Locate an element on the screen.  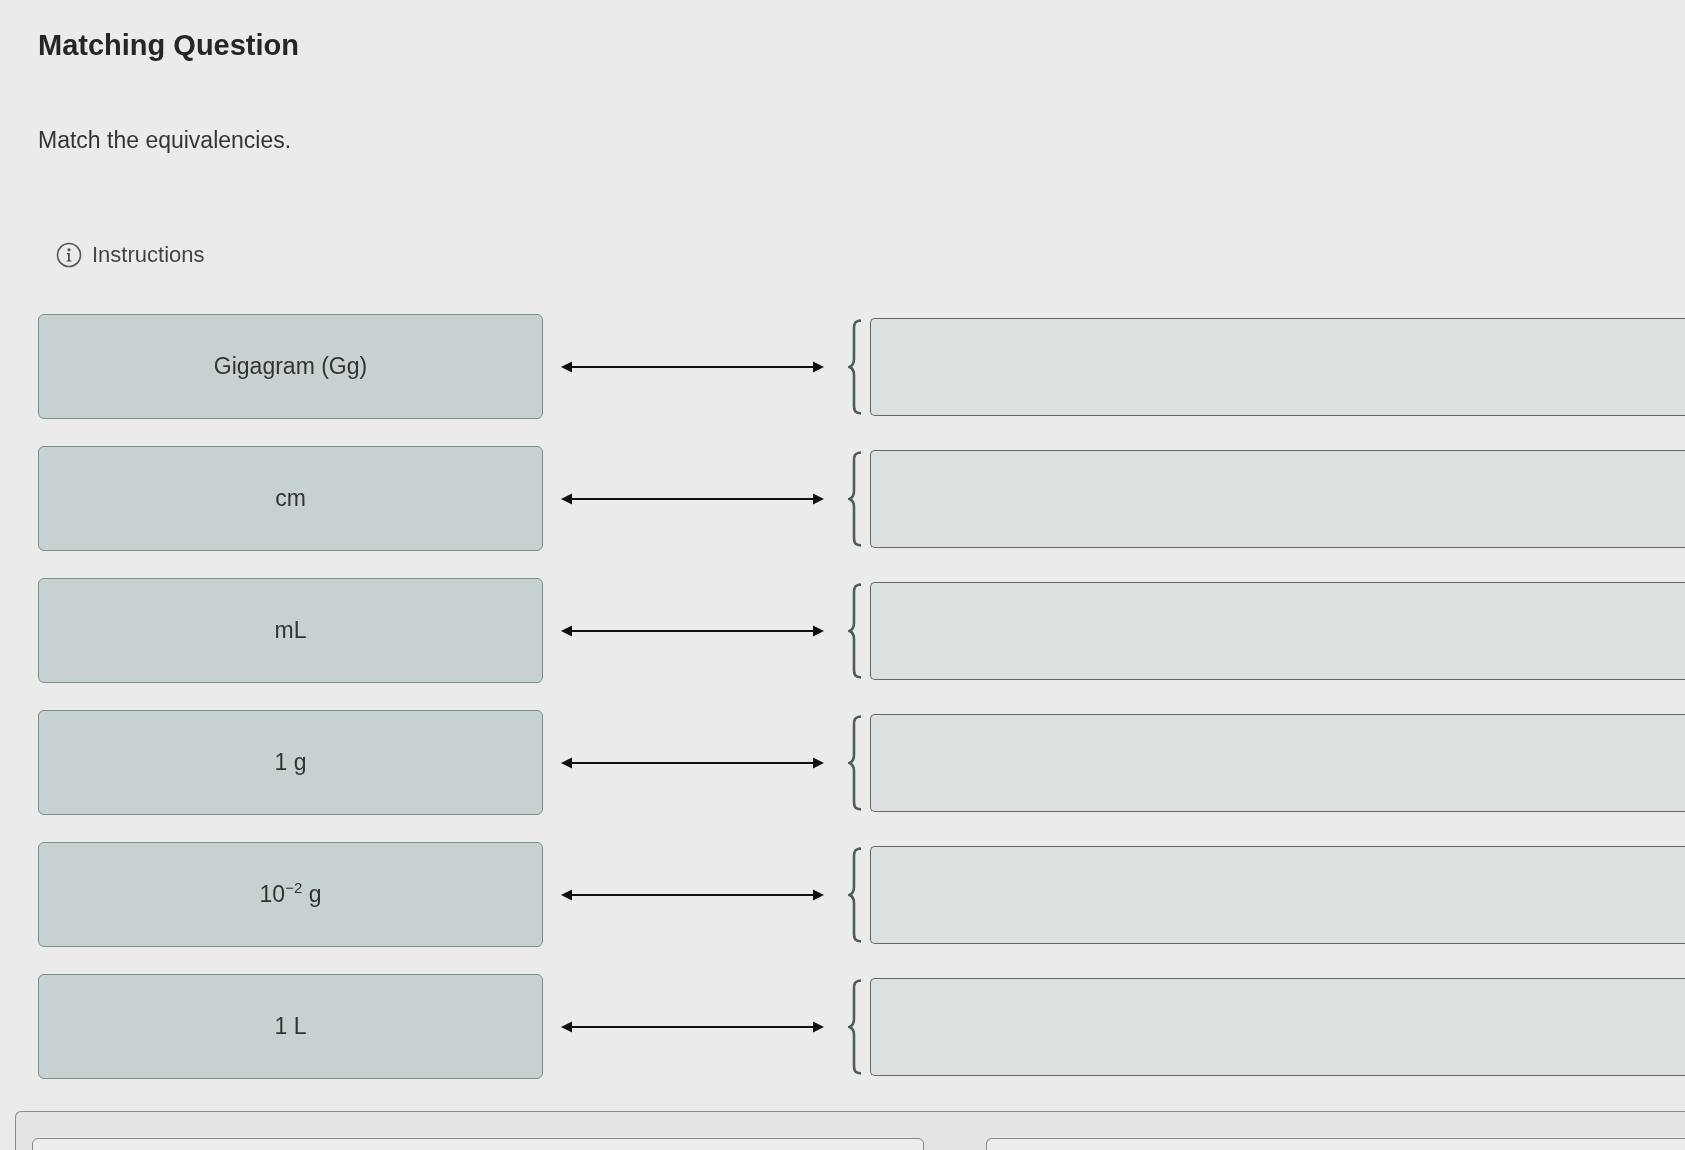
term-card: 10$^{−2}$ g is located at coordinates (290, 894).